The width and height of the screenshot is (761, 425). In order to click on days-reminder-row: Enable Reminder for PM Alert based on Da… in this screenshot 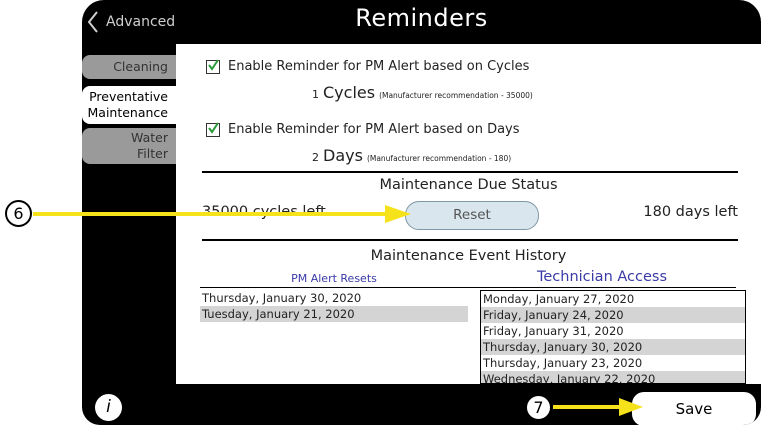, I will do `click(363, 129)`.